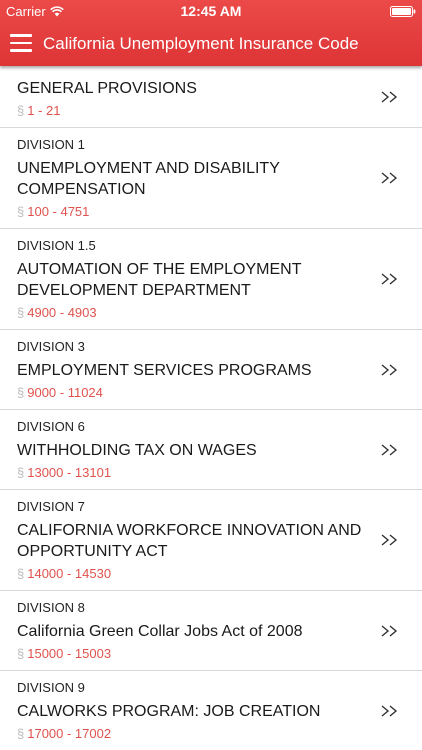 This screenshot has width=422, height=750. What do you see at coordinates (51, 607) in the screenshot?
I see `division-label: DIVISION 8` at bounding box center [51, 607].